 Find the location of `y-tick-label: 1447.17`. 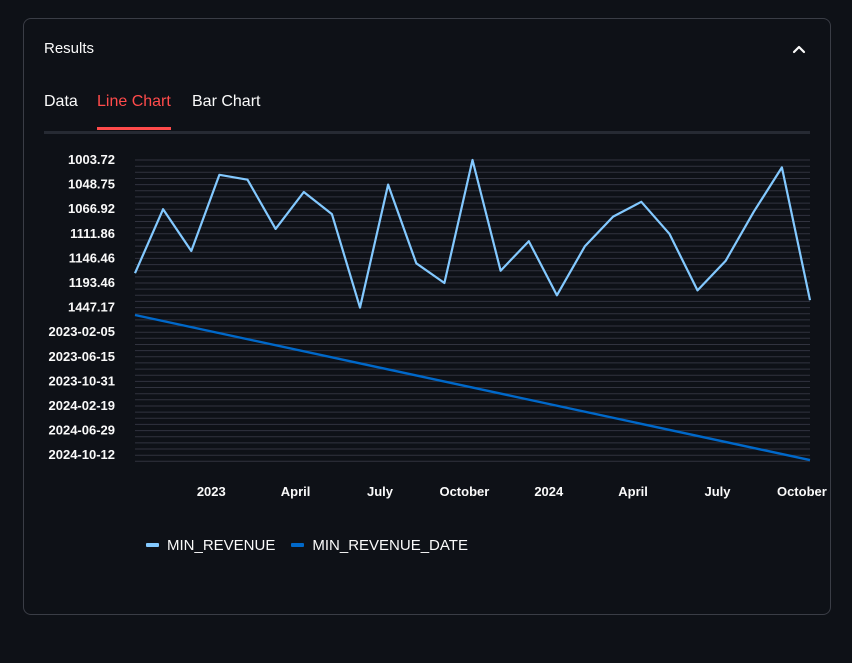

y-tick-label: 1447.17 is located at coordinates (91, 307).